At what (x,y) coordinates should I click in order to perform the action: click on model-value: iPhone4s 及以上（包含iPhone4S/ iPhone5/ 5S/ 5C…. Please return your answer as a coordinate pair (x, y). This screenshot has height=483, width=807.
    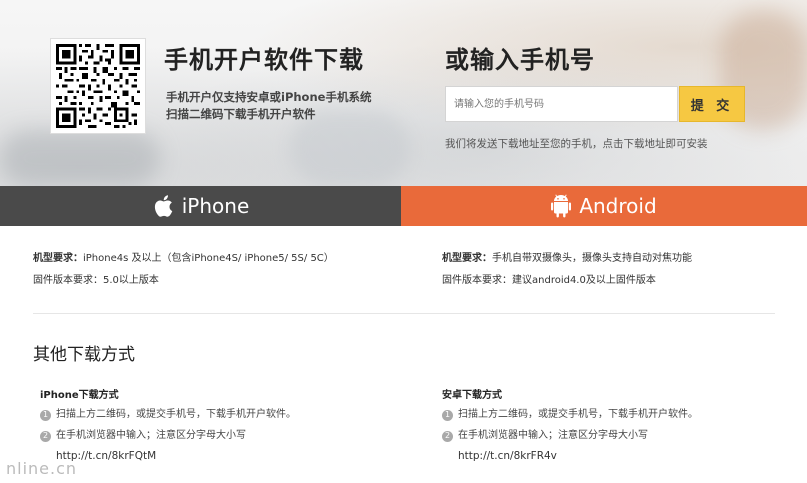
    Looking at the image, I should click on (208, 258).